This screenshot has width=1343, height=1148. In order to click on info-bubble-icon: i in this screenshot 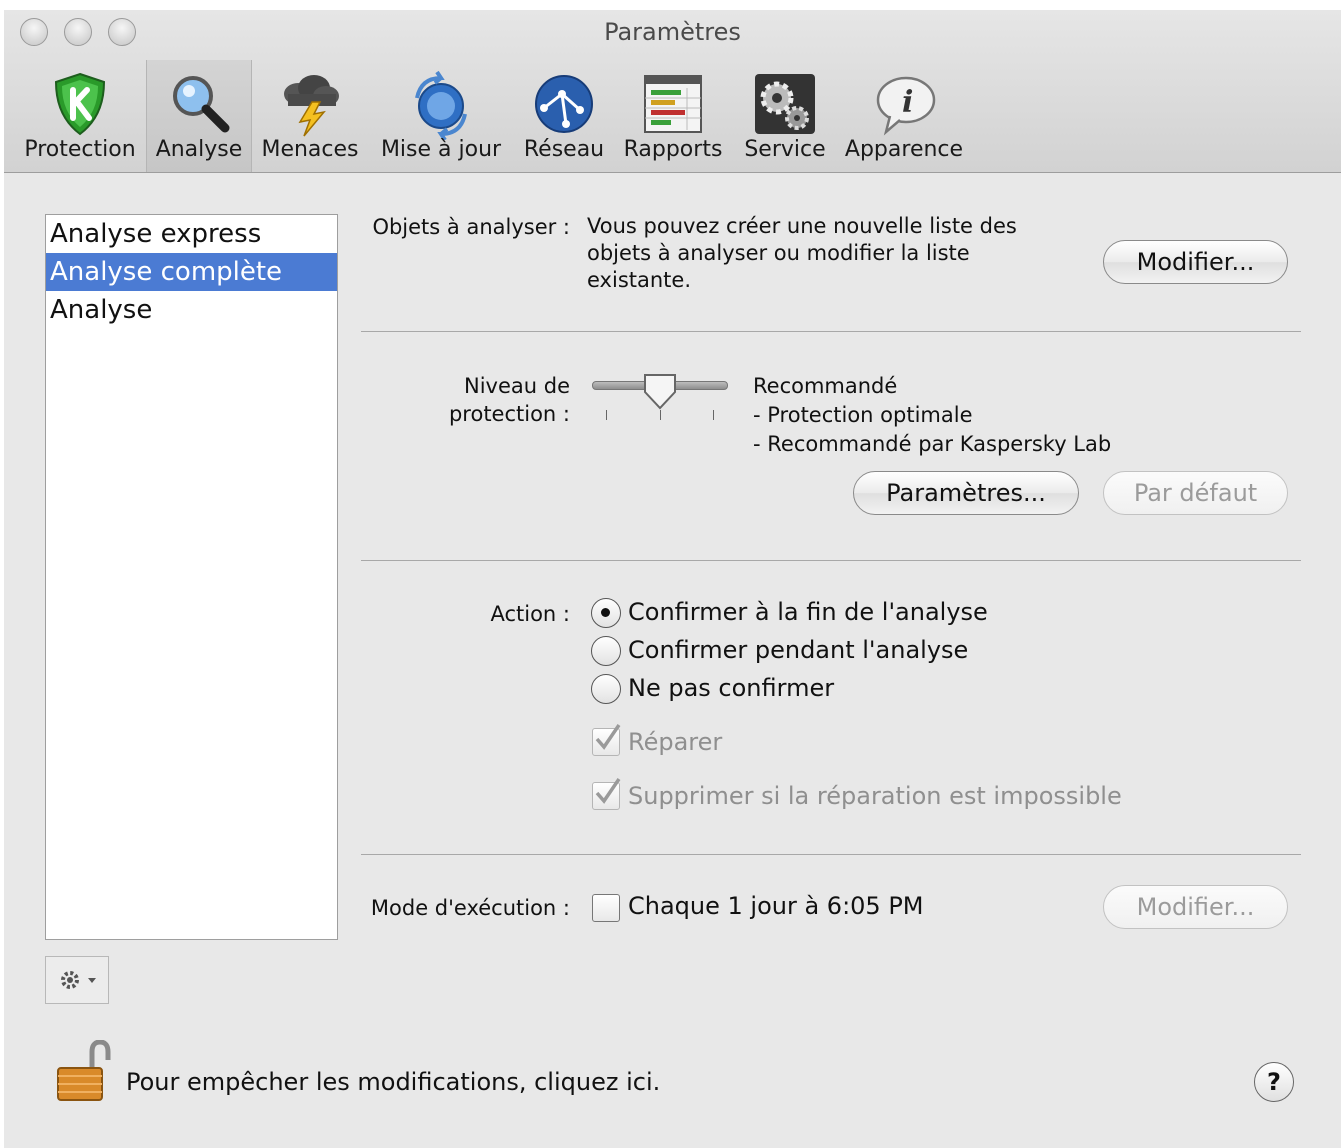, I will do `click(906, 106)`.